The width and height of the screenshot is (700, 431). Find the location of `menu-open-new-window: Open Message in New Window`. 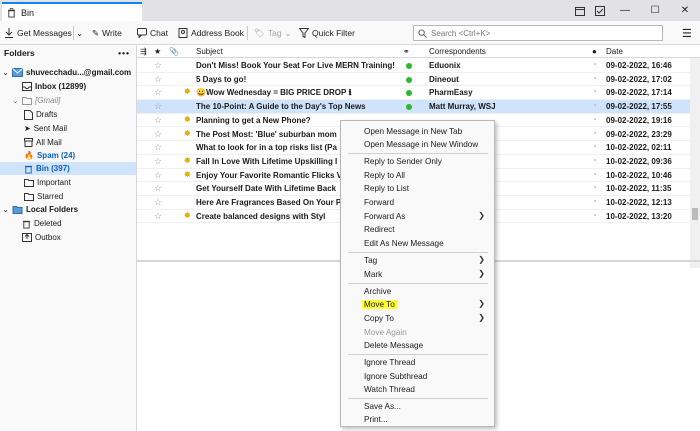

menu-open-new-window: Open Message in New Window is located at coordinates (417, 144).